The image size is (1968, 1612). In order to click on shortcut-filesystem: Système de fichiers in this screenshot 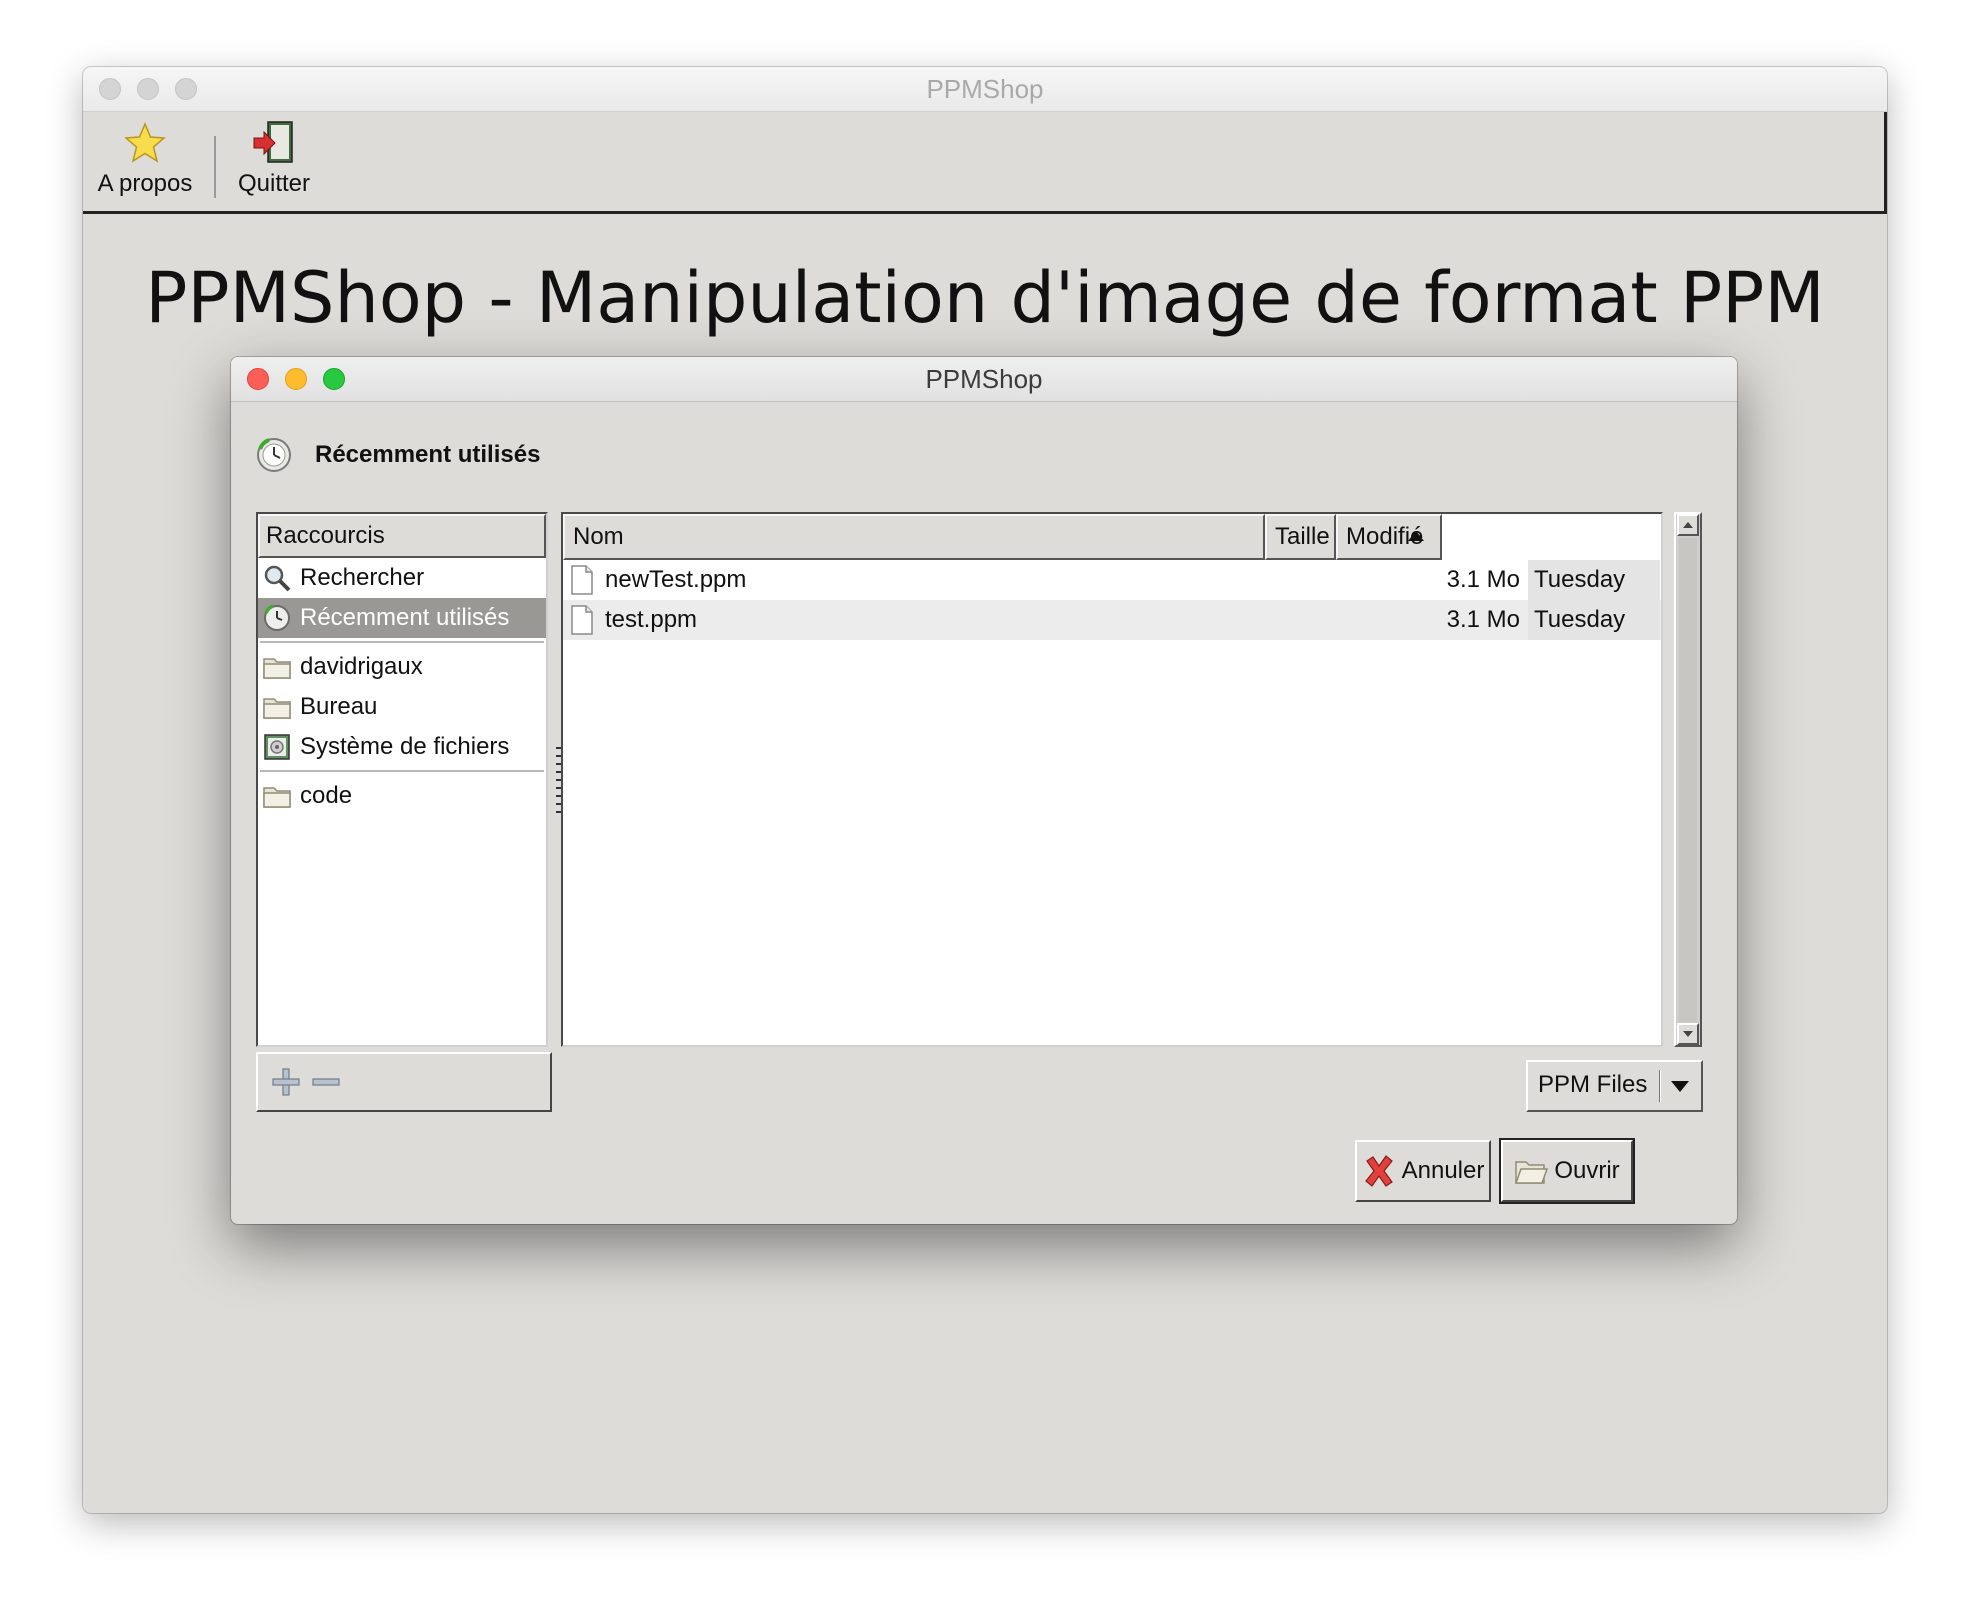, I will do `click(402, 747)`.